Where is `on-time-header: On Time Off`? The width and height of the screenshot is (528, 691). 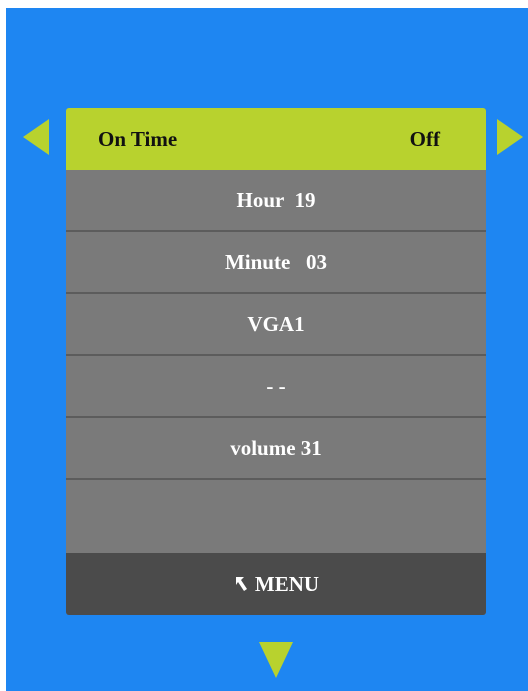 on-time-header: On Time Off is located at coordinates (276, 139).